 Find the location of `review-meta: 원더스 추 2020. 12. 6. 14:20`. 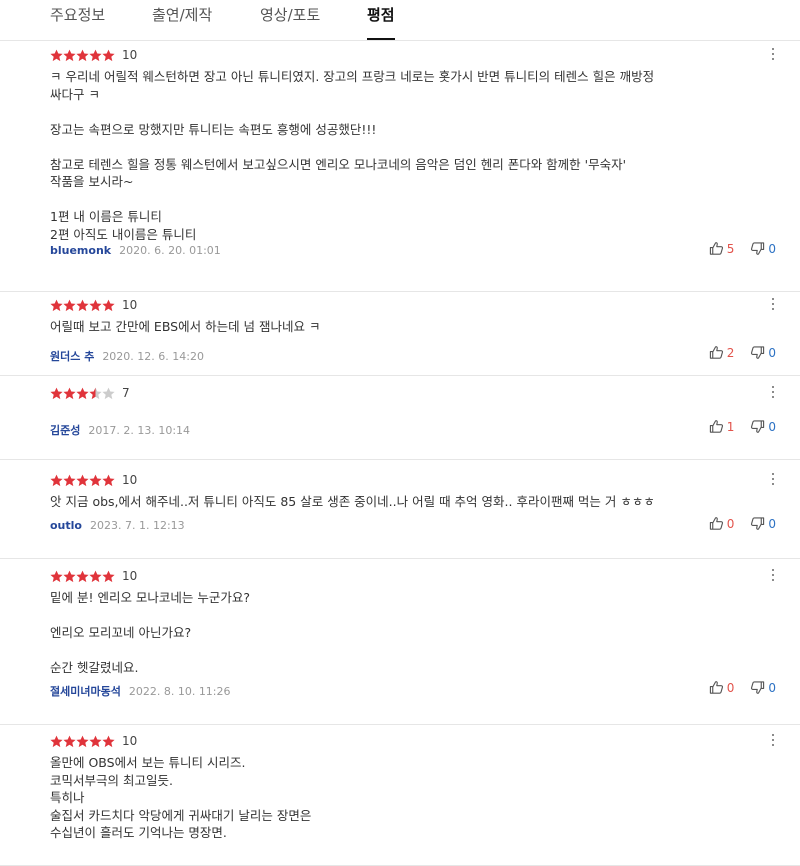

review-meta: 원더스 추 2020. 12. 6. 14:20 is located at coordinates (127, 356).